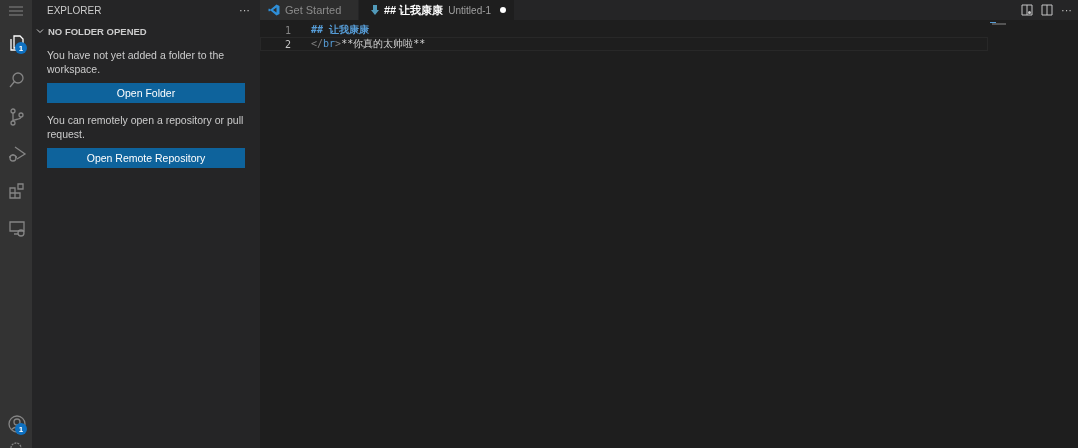 The image size is (1078, 448). What do you see at coordinates (368, 44) in the screenshot?
I see `code-line: </br>**你真的太帅啦**` at bounding box center [368, 44].